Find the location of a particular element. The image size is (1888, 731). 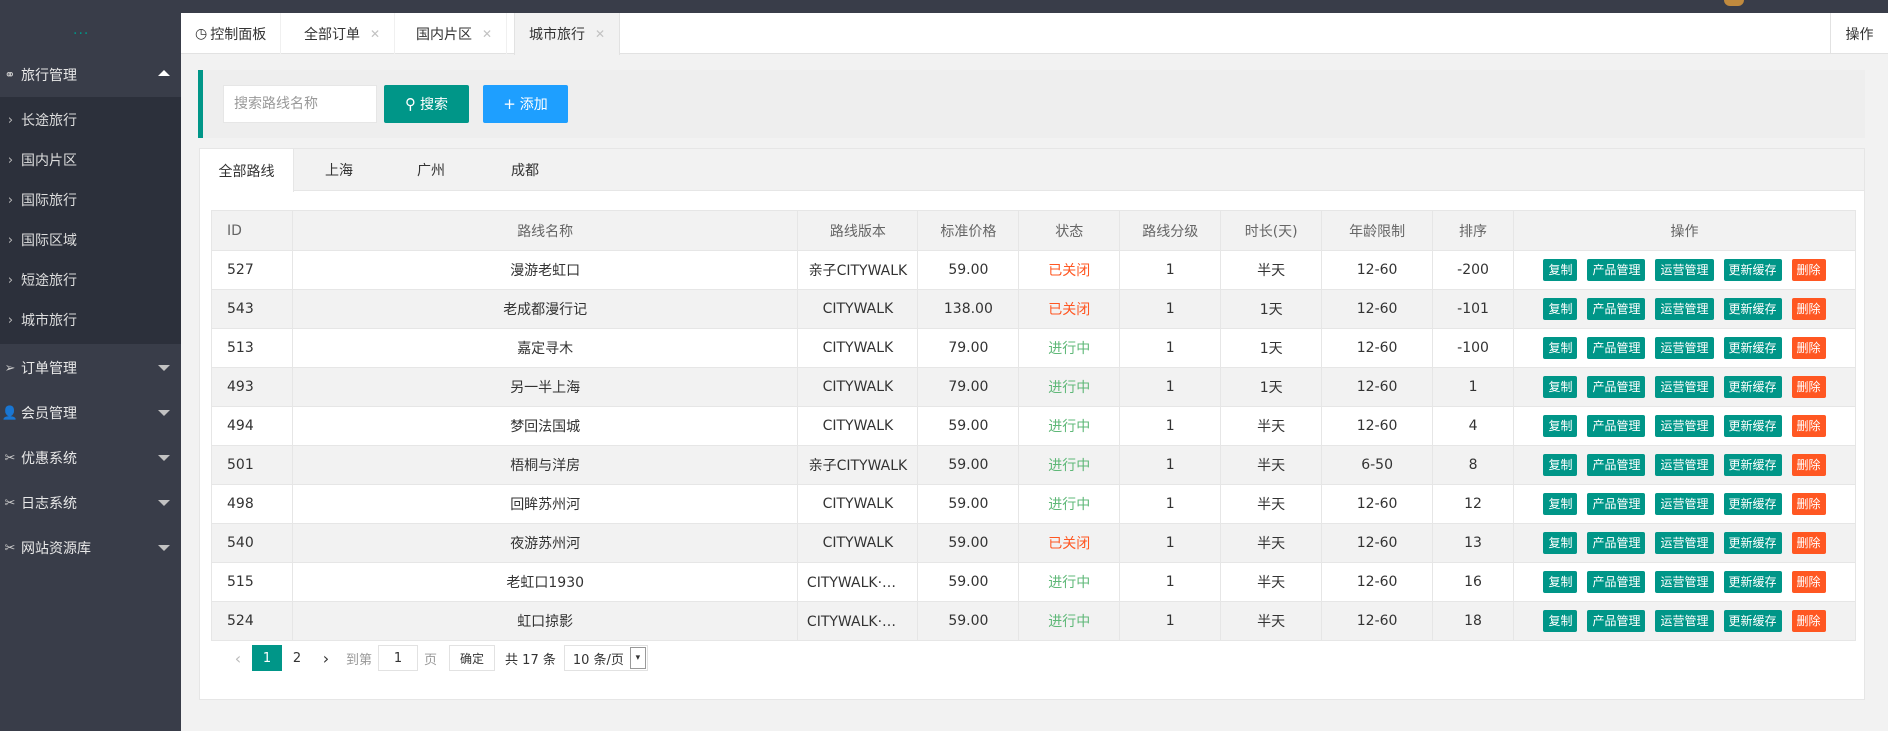

add-route-button: + 添加 is located at coordinates (525, 104).